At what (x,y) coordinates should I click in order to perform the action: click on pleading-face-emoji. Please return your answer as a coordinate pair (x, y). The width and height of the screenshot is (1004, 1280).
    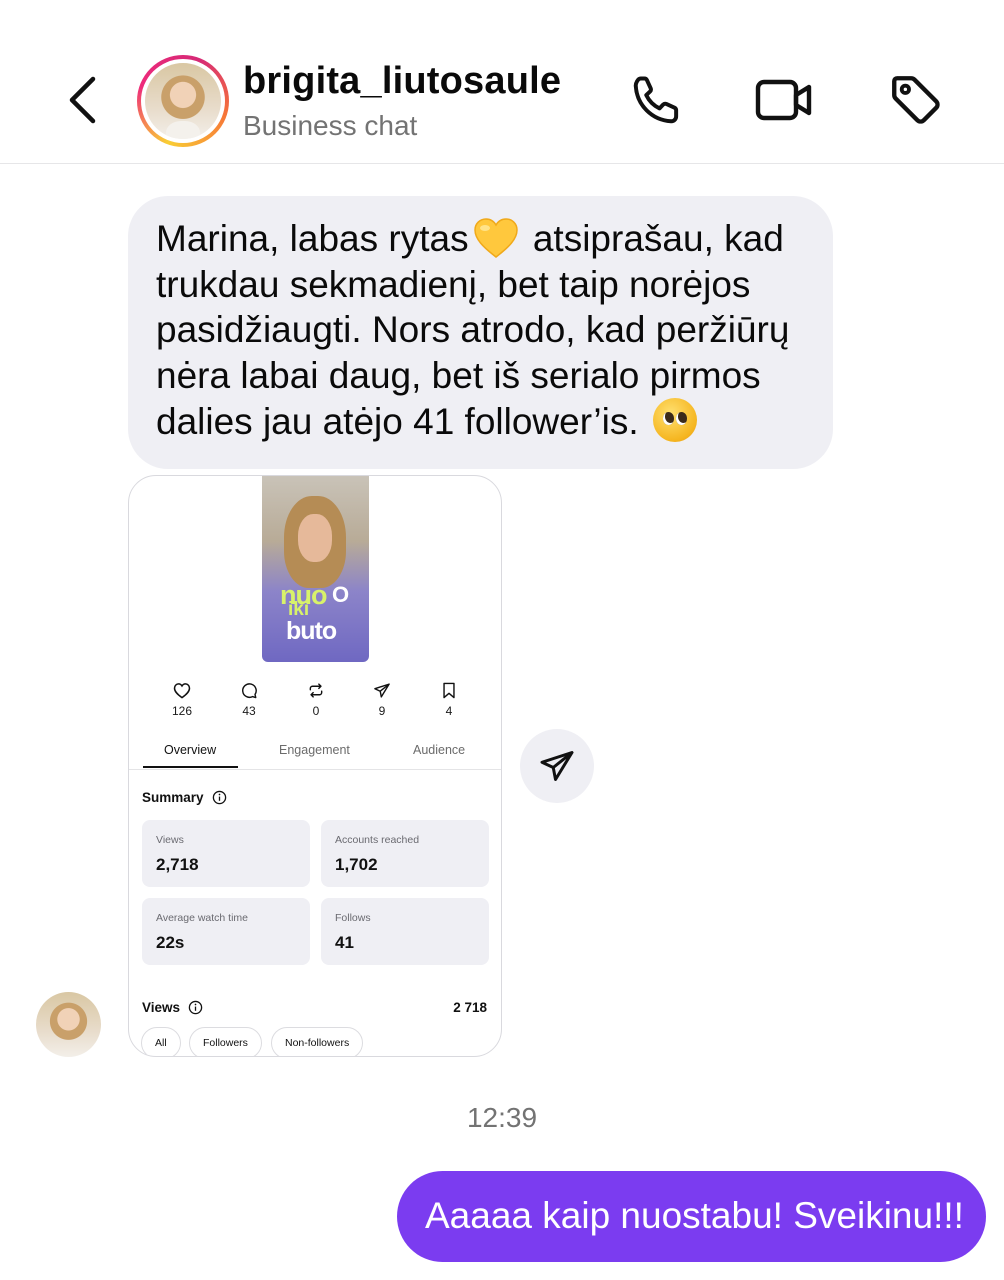
    Looking at the image, I should click on (674, 420).